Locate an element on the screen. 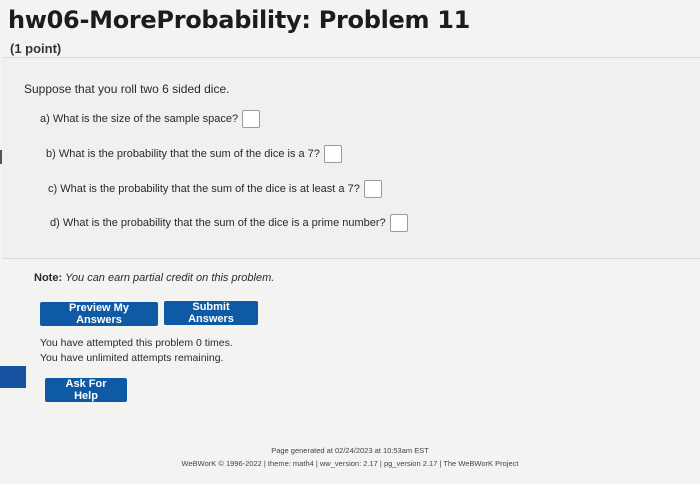  page-title: hw06-MoreProbability: Problem 11 is located at coordinates (239, 20).